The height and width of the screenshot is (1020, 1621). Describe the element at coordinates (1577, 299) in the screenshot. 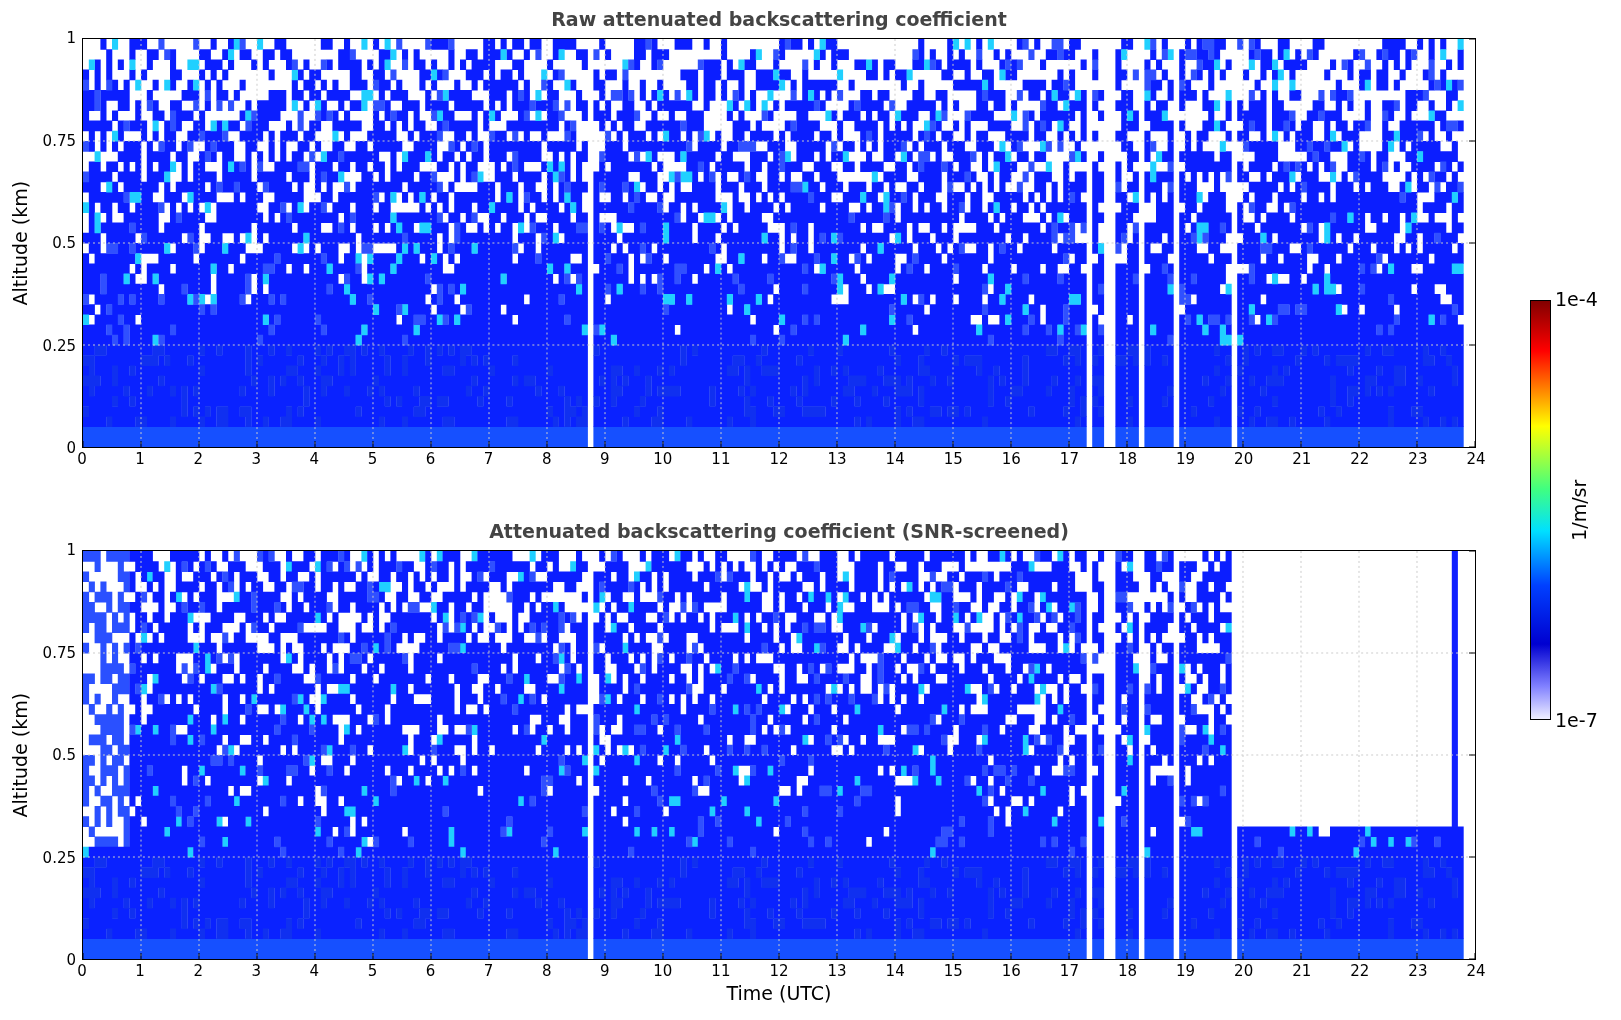

I see `colorbar-max-label: 1e-4` at that location.